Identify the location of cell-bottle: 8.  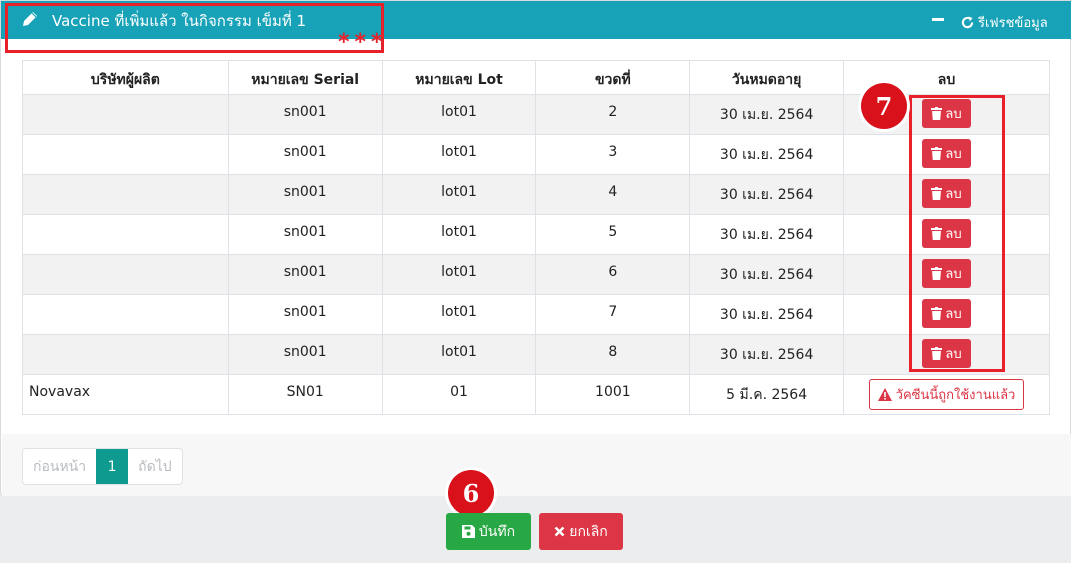
(613, 354).